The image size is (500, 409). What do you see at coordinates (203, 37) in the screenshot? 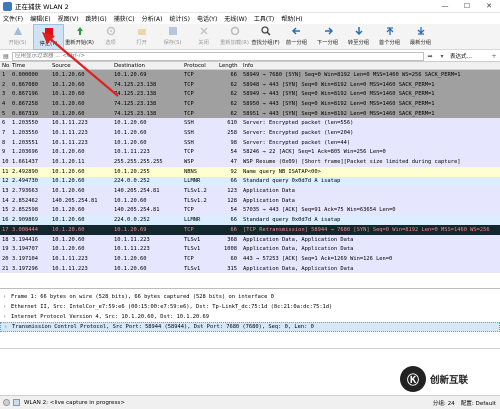
I see `toolbar-button-close-file: 关闭` at bounding box center [203, 37].